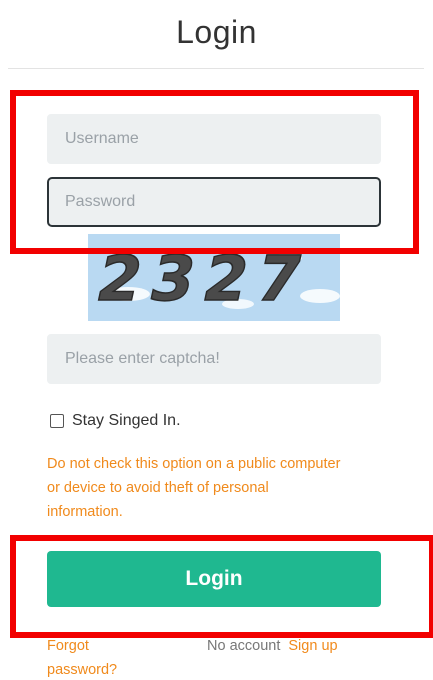 Image resolution: width=433 pixels, height=680 pixels. Describe the element at coordinates (214, 359) in the screenshot. I see `captcha-input` at that location.